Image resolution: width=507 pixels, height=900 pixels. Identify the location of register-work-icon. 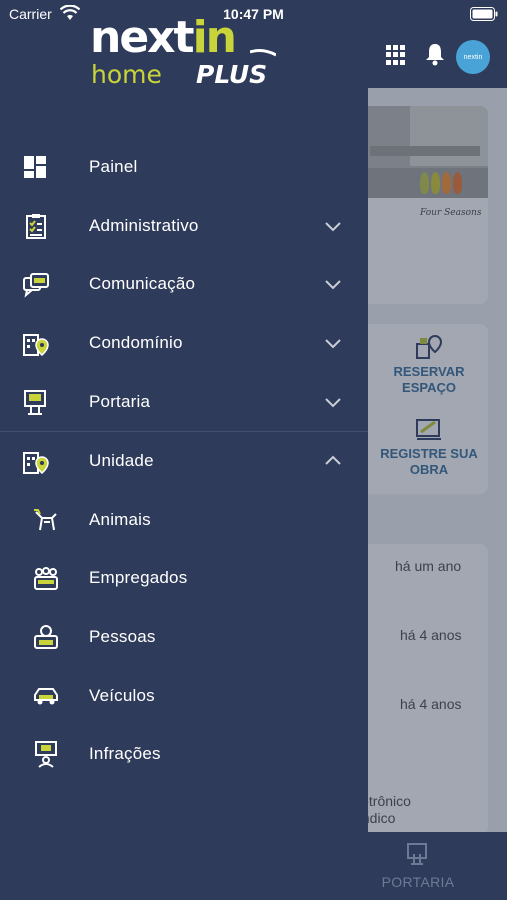
(428, 429).